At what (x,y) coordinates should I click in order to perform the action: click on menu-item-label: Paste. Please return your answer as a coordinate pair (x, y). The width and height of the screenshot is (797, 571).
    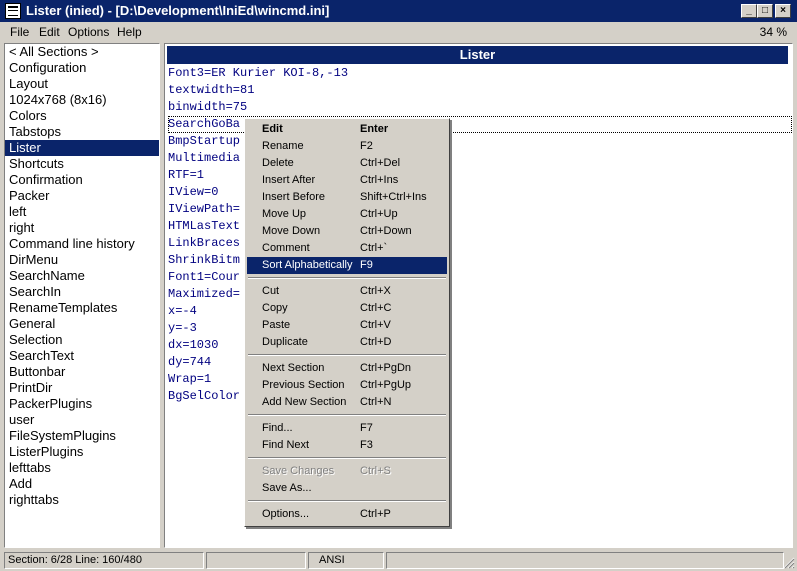
    Looking at the image, I should click on (276, 325).